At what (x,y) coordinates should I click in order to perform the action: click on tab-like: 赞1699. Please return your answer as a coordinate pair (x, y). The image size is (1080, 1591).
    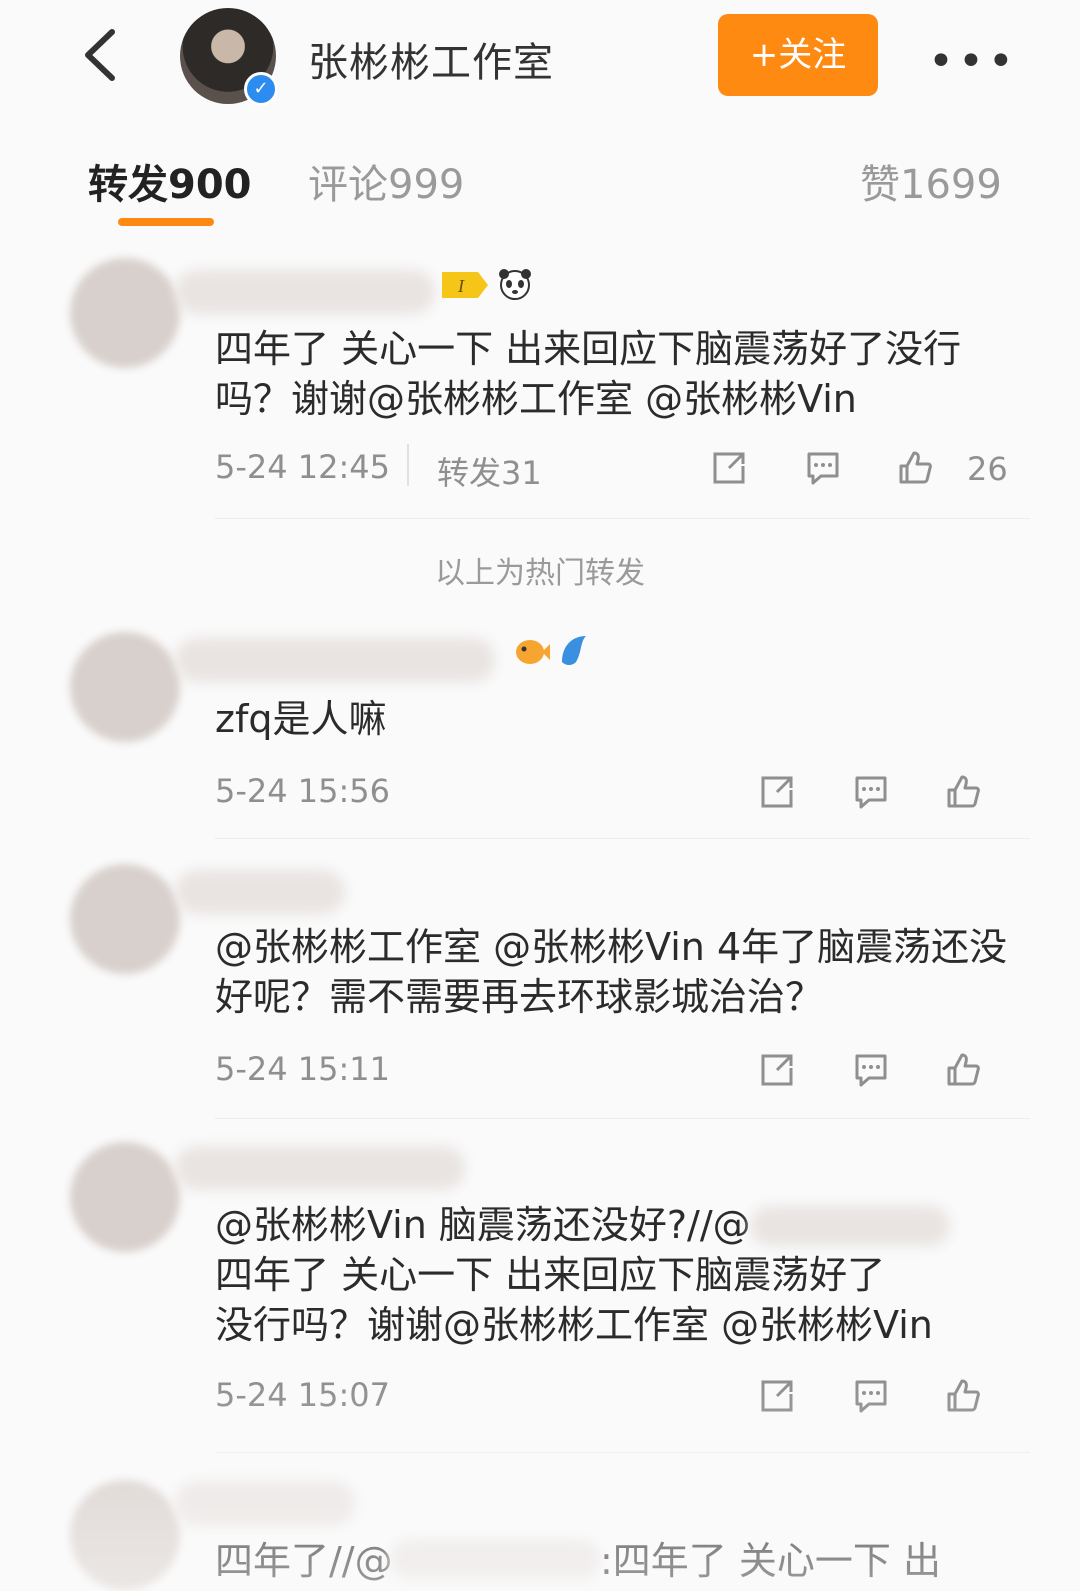
    Looking at the image, I should click on (931, 181).